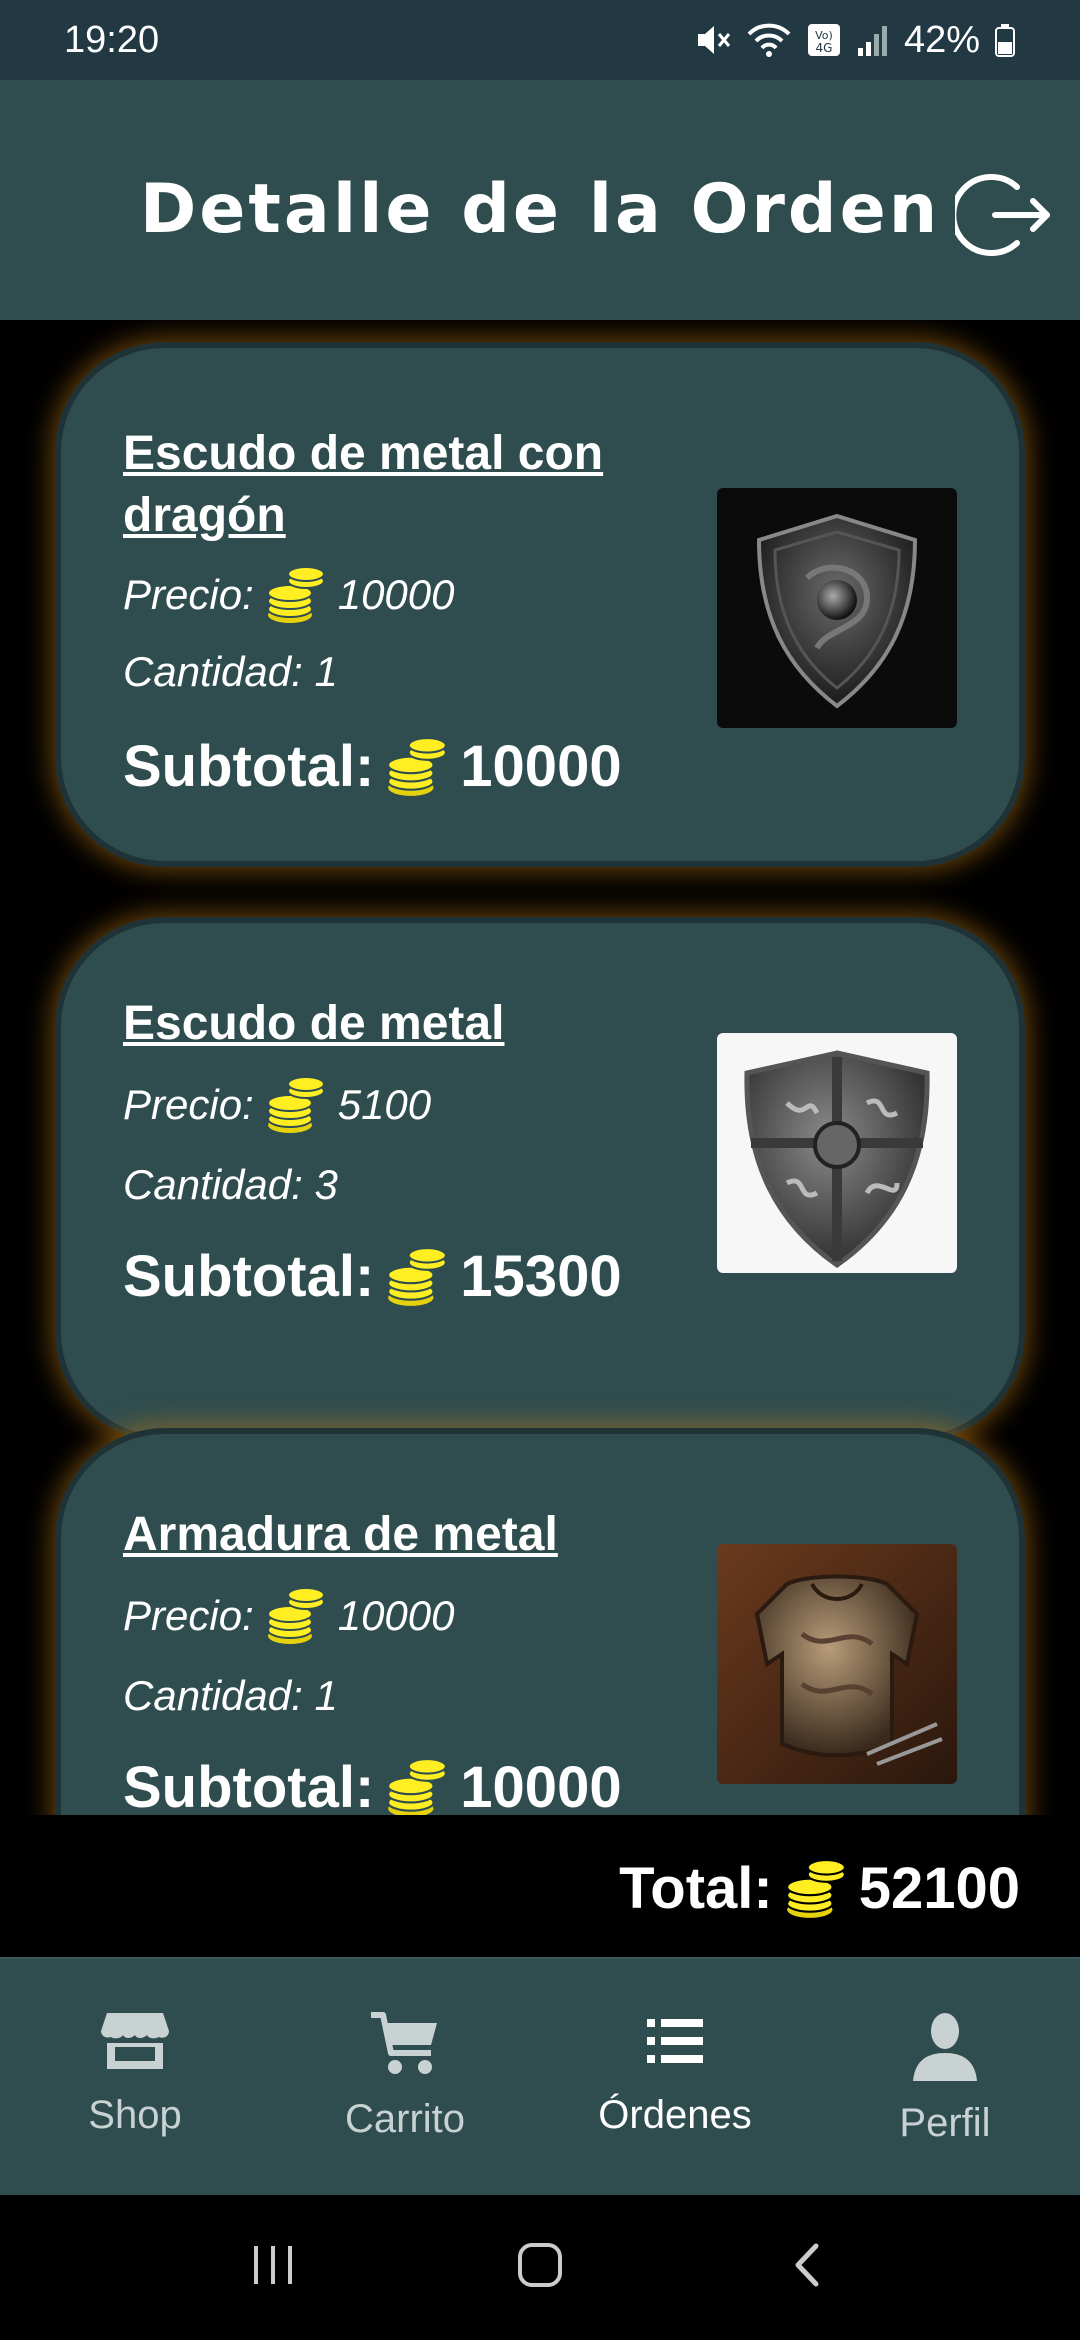  Describe the element at coordinates (405, 2077) in the screenshot. I see `nav-item-carrito: Carrito` at that location.